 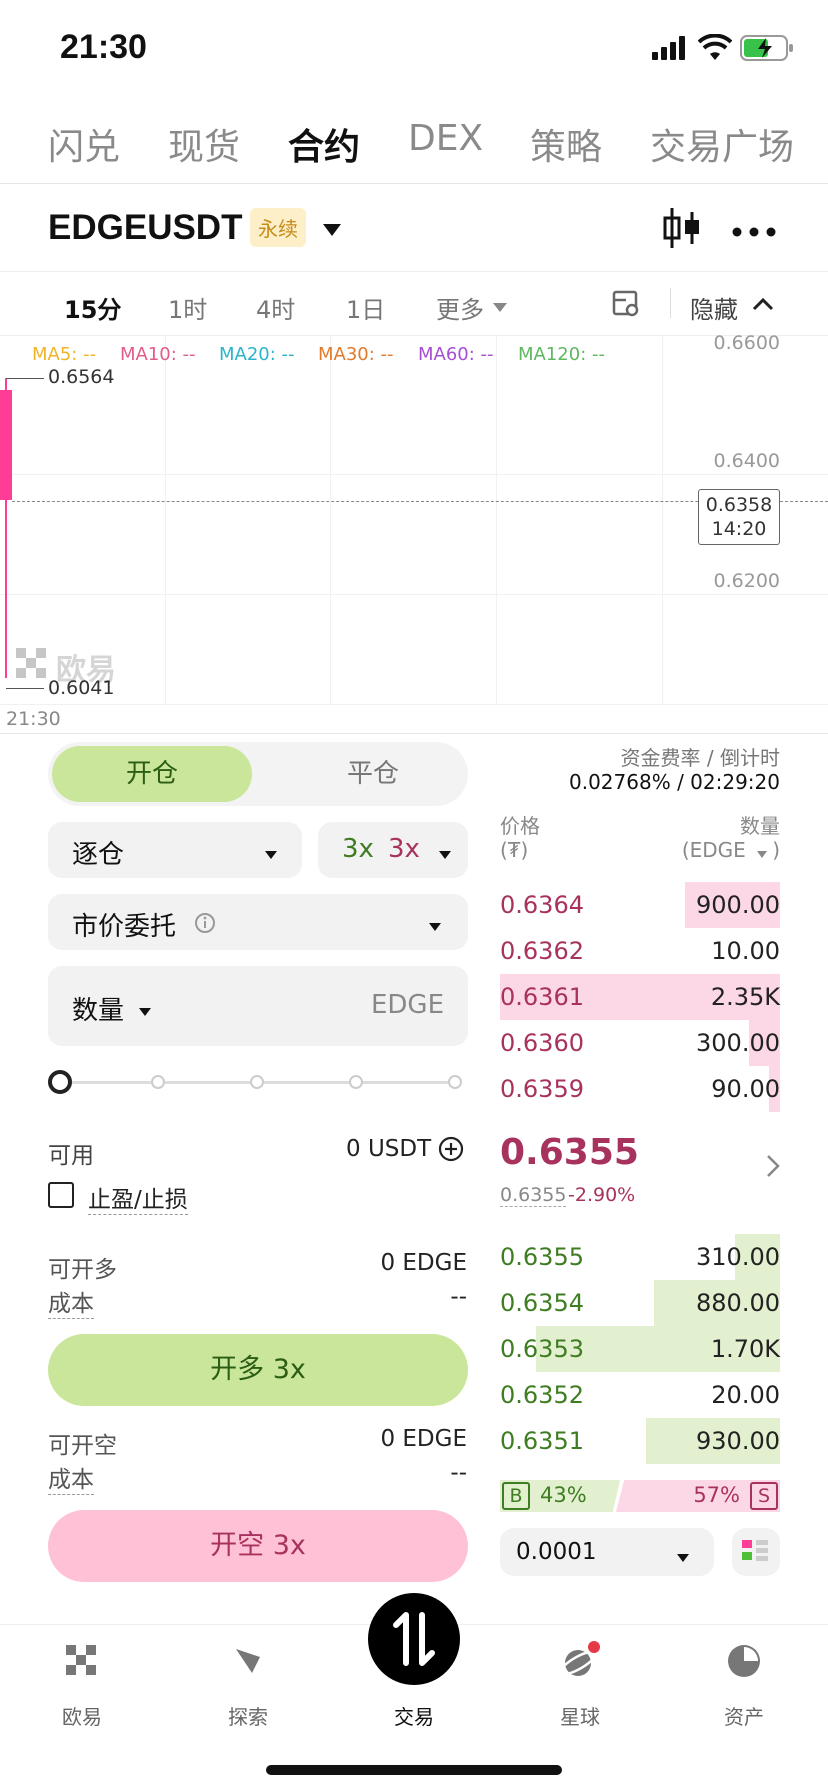 I want to click on ask-price: 0.6361, so click(x=542, y=997).